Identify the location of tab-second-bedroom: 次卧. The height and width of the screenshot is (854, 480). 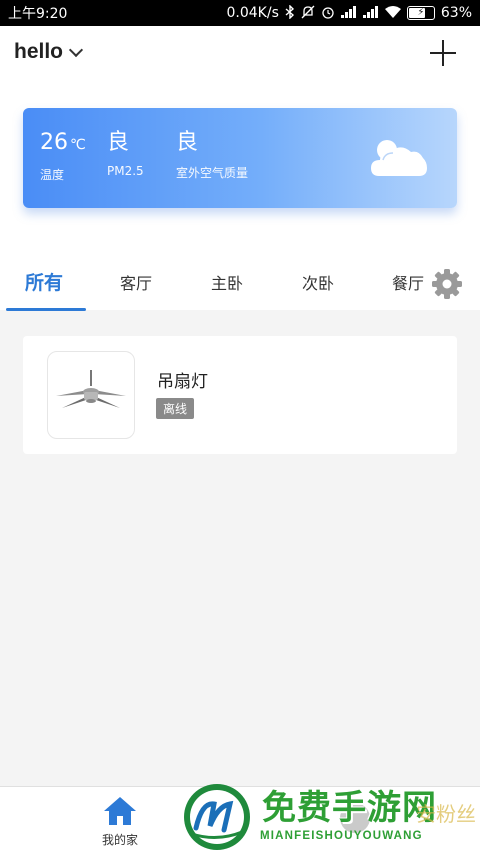
(318, 282).